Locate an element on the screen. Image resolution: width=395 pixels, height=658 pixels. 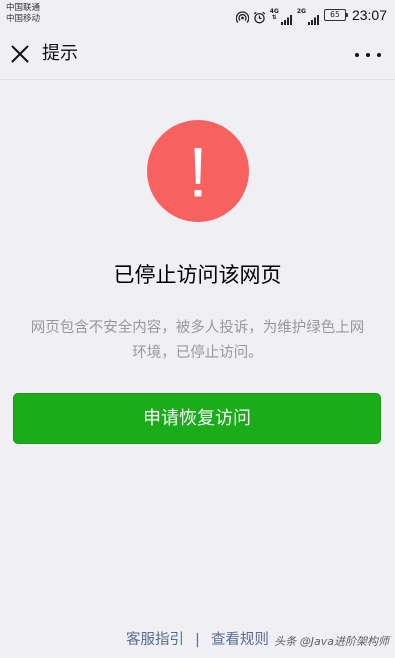
network-1-indicator: 4G ⇅ is located at coordinates (274, 15).